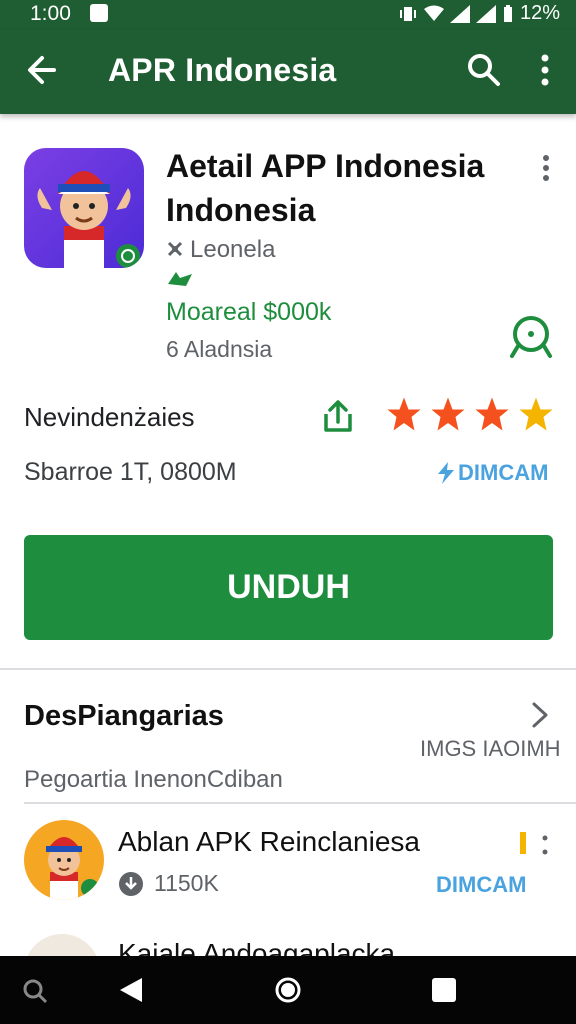 The width and height of the screenshot is (576, 1024). Describe the element at coordinates (545, 845) in the screenshot. I see `list-more-icon` at that location.